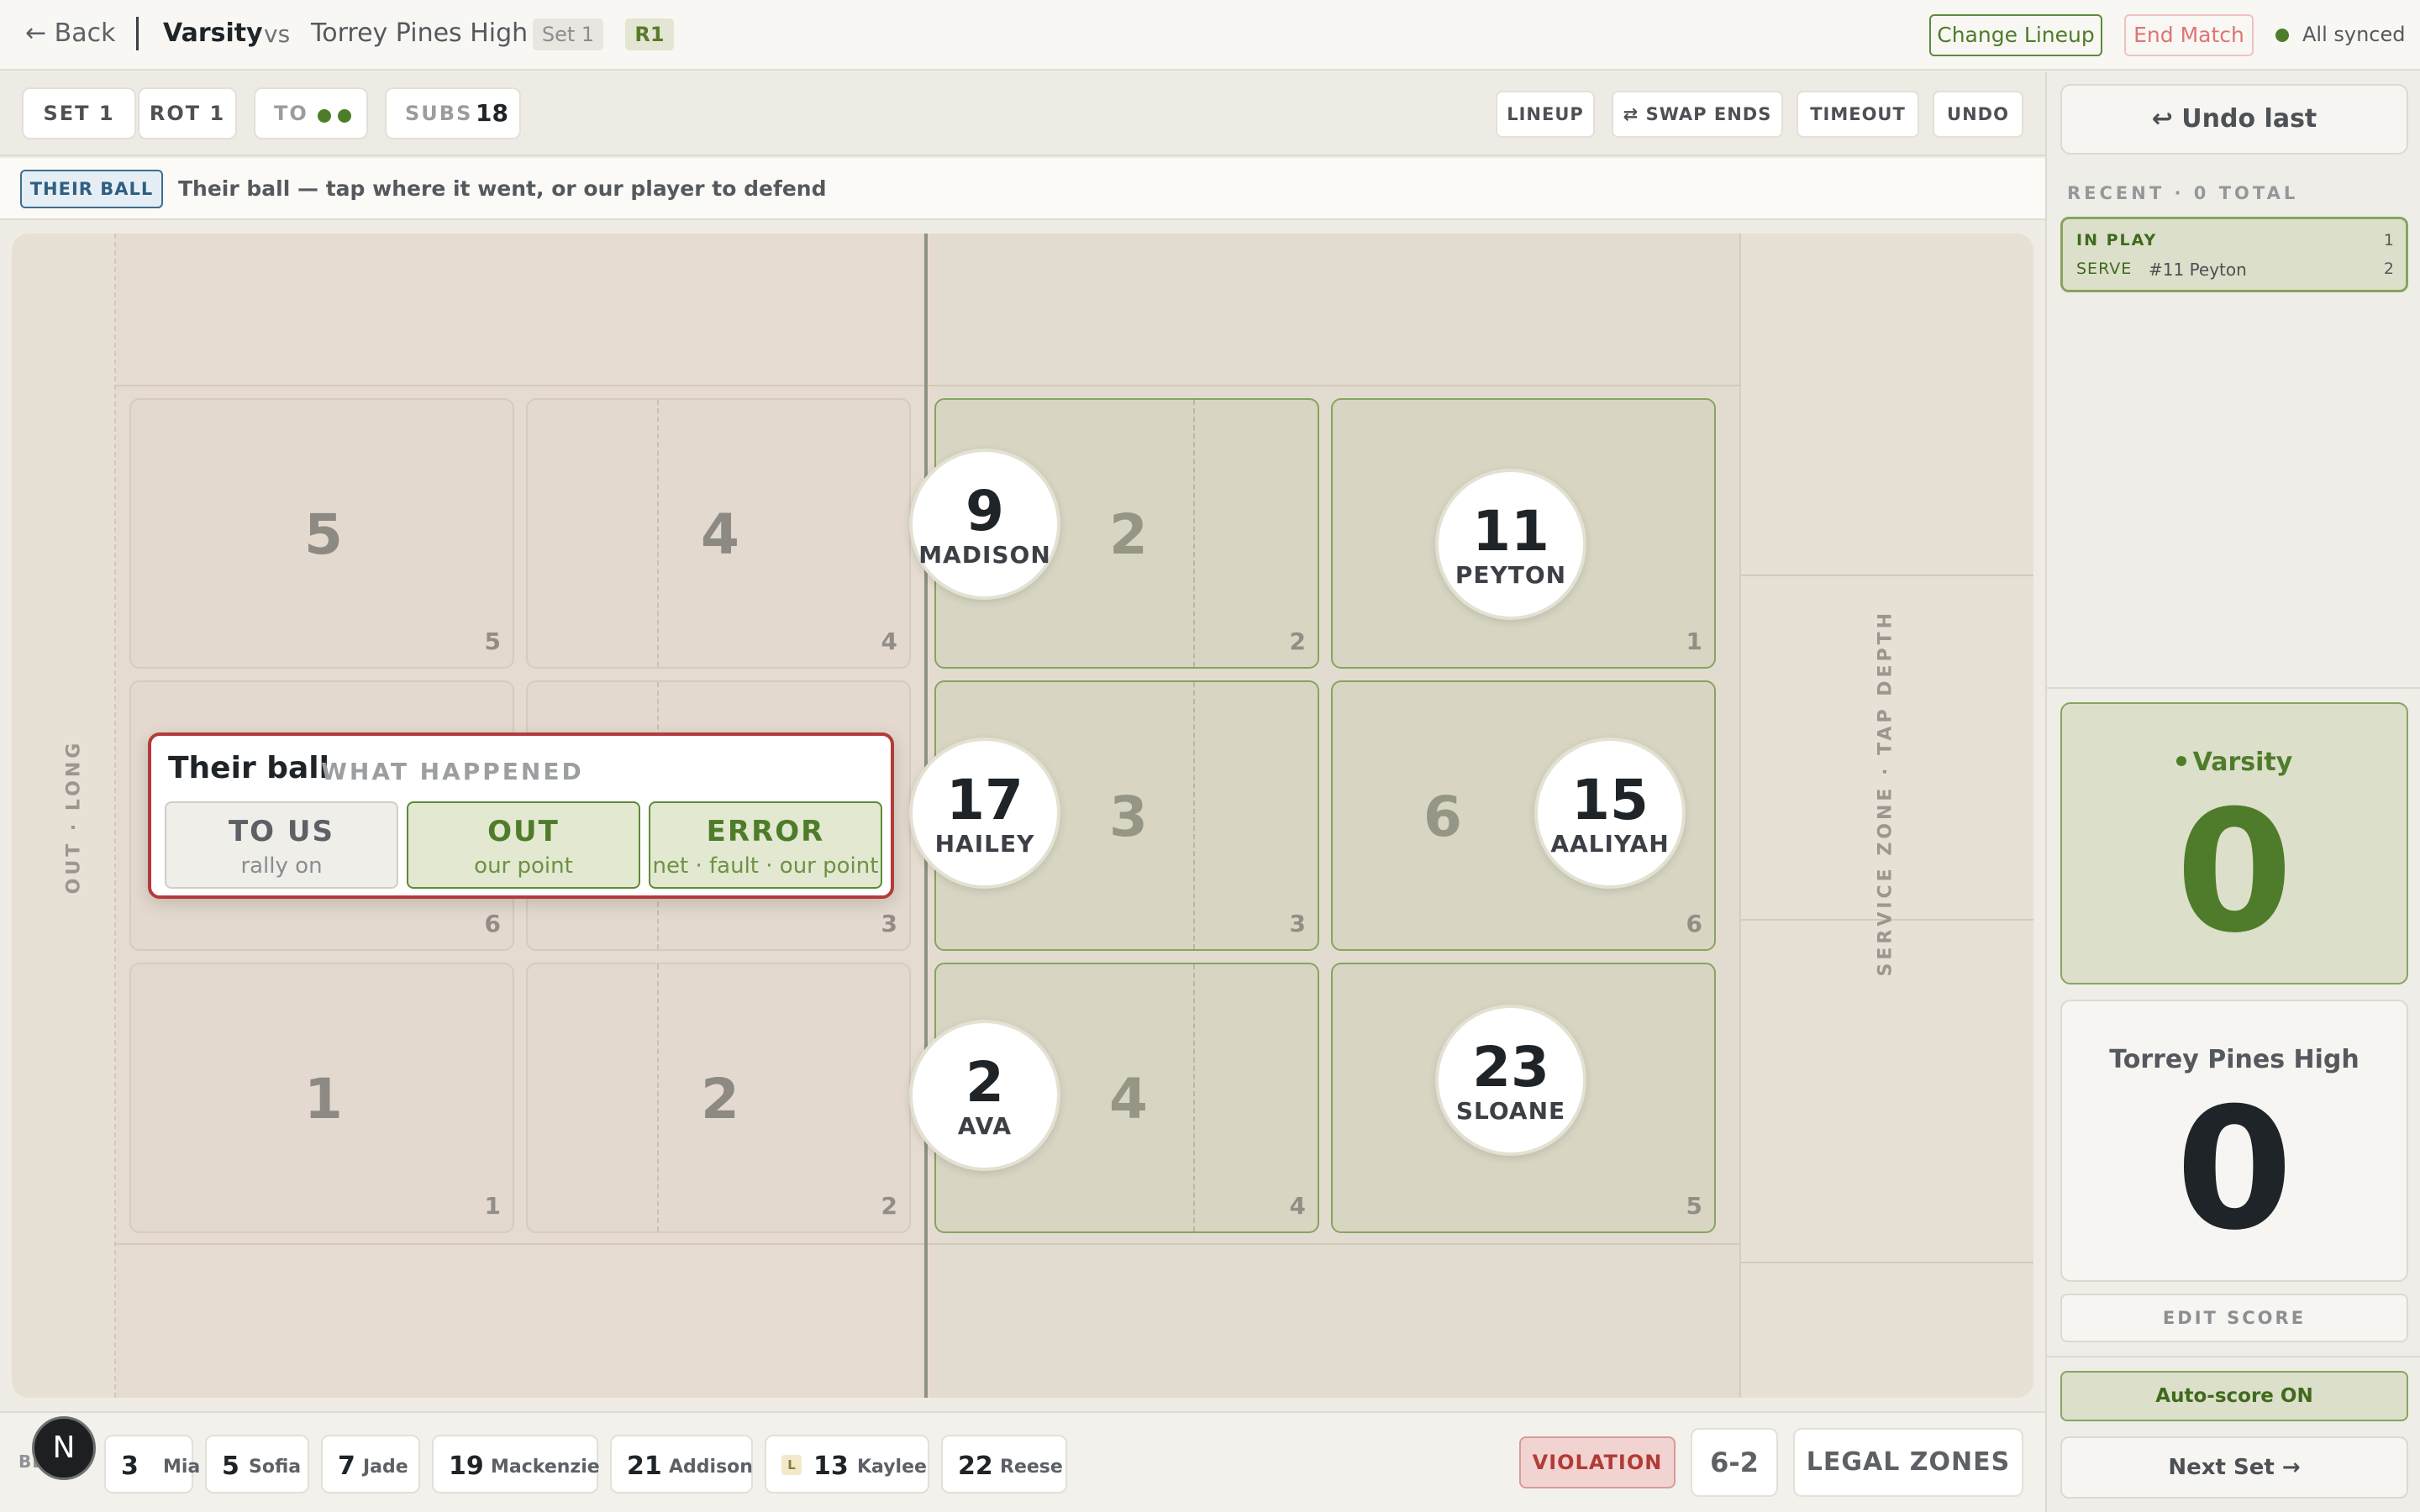 The height and width of the screenshot is (1512, 2420). I want to click on option-sub: net · fault · our point, so click(765, 866).